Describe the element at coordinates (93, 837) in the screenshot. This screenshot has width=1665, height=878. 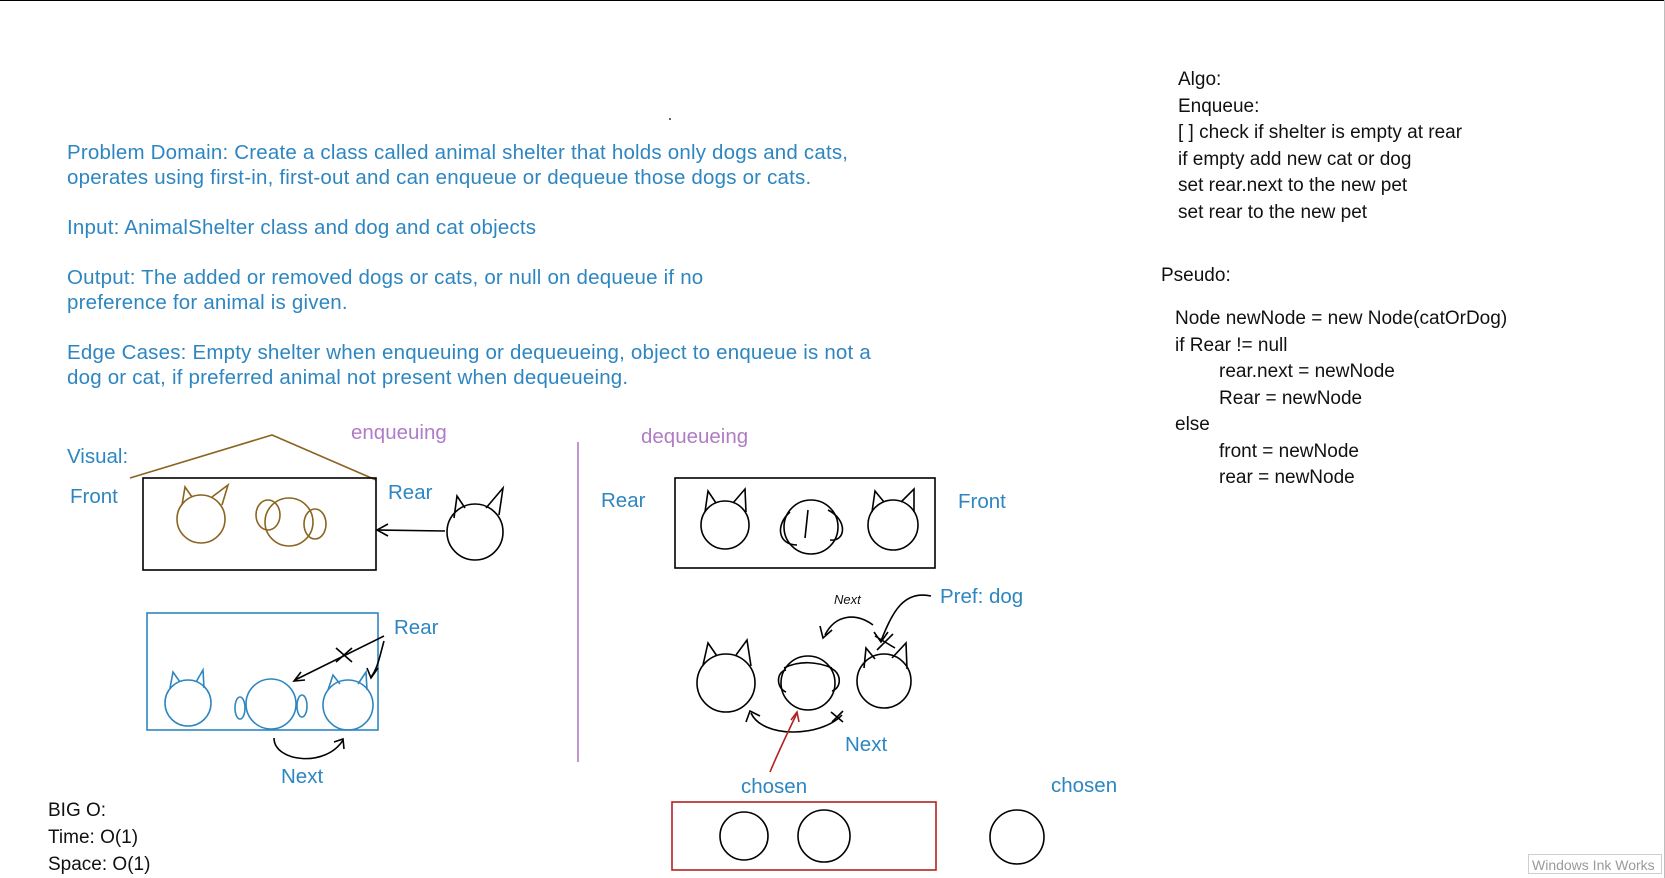
I see `big-o-time: Time: O(1)` at that location.